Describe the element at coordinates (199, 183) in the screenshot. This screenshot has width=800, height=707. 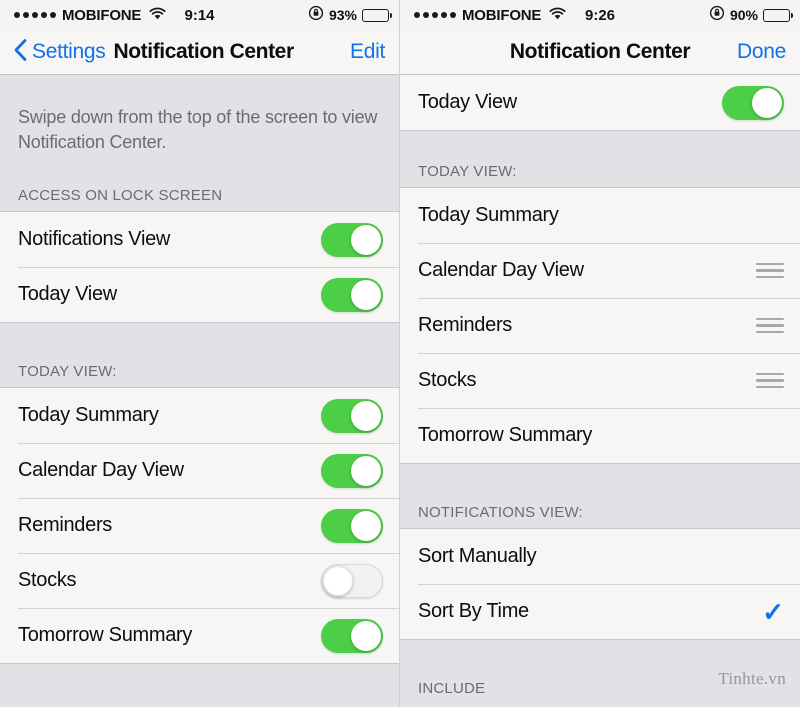
I see `section-header-access-on-lock-screen: ACCESS ON LOCK SCREEN` at that location.